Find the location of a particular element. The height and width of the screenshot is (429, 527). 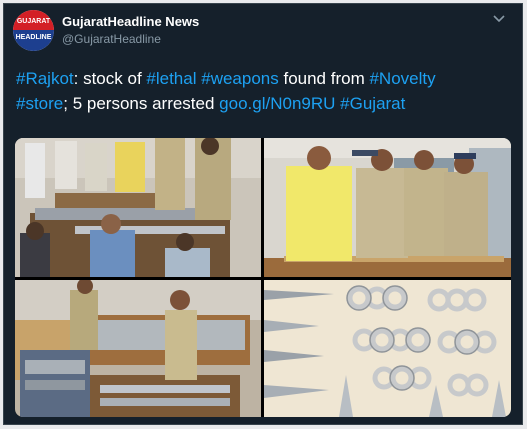

tweet-text-segment: : stock of is located at coordinates (110, 78).